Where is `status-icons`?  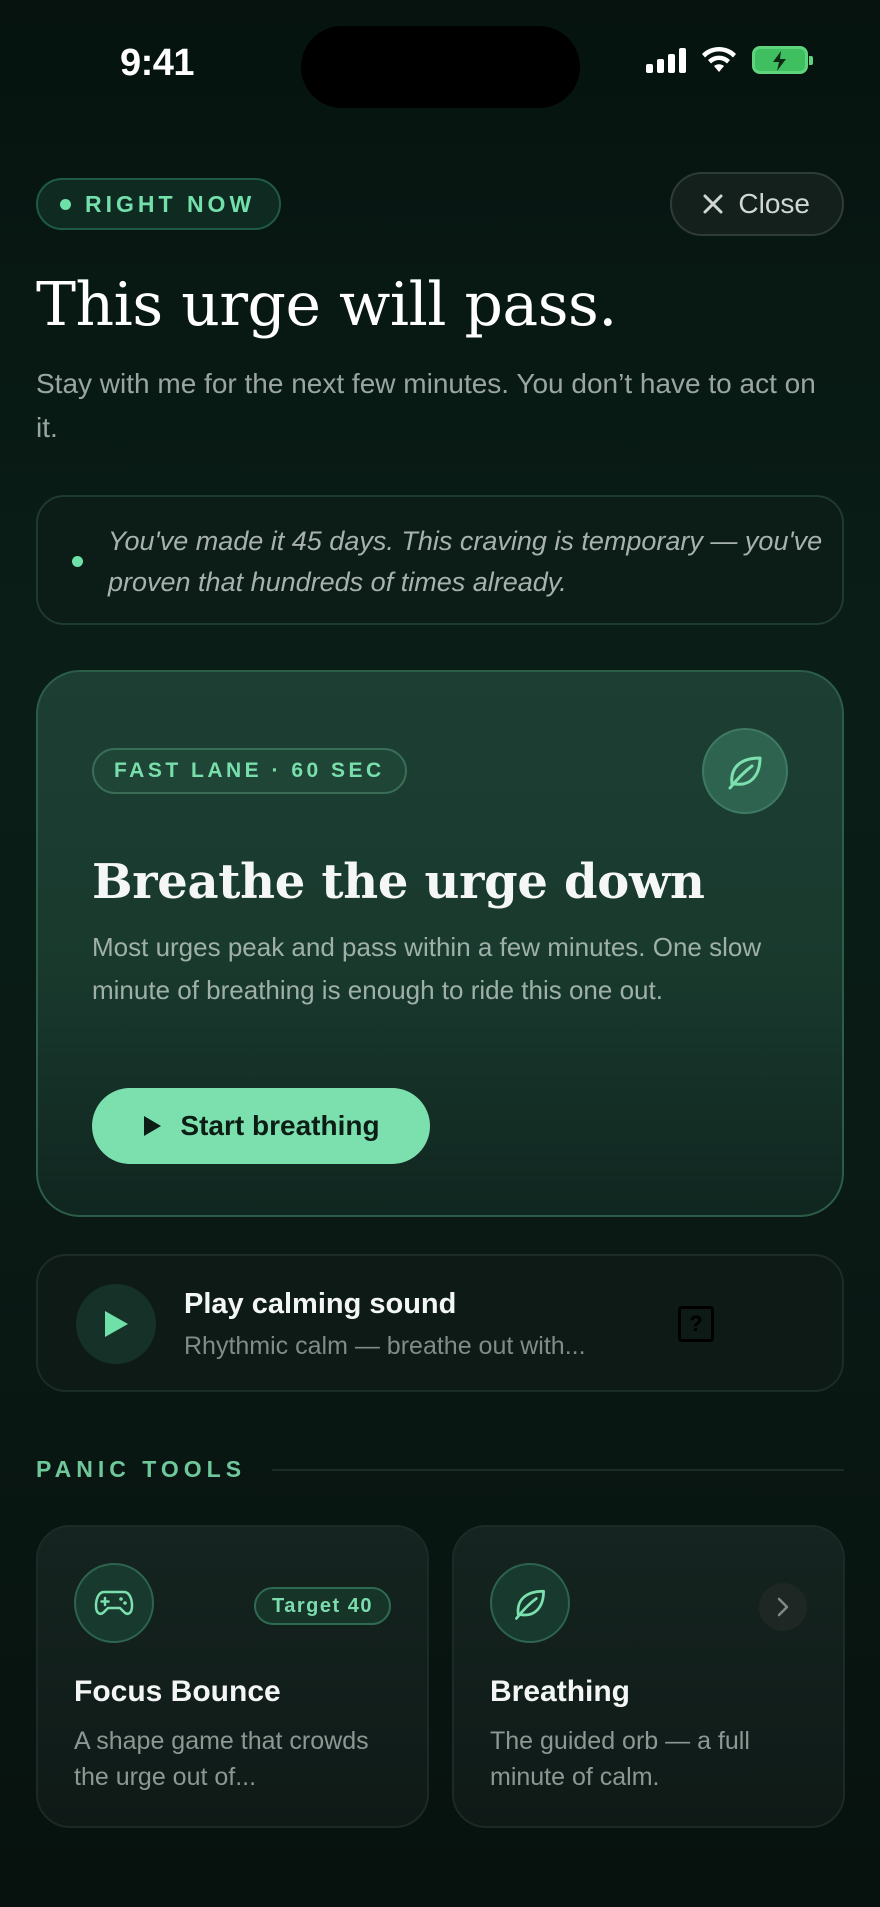
status-icons is located at coordinates (729, 60).